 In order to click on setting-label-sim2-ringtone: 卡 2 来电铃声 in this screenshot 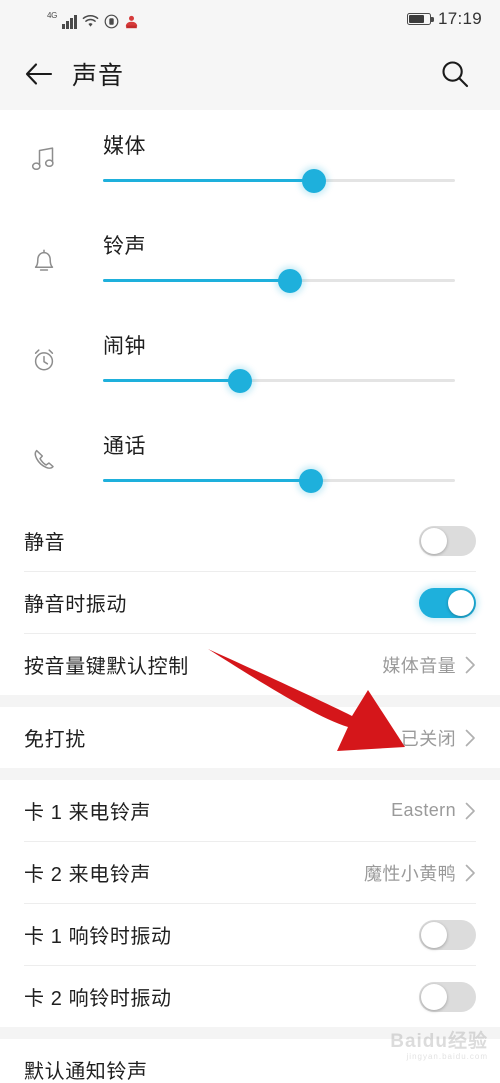, I will do `click(88, 875)`.